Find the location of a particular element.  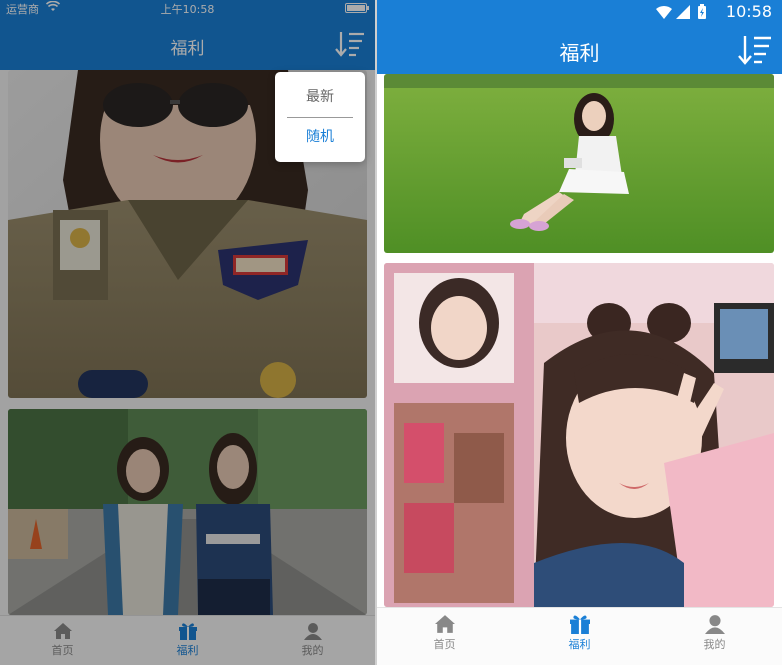

menu-divider is located at coordinates (320, 117).